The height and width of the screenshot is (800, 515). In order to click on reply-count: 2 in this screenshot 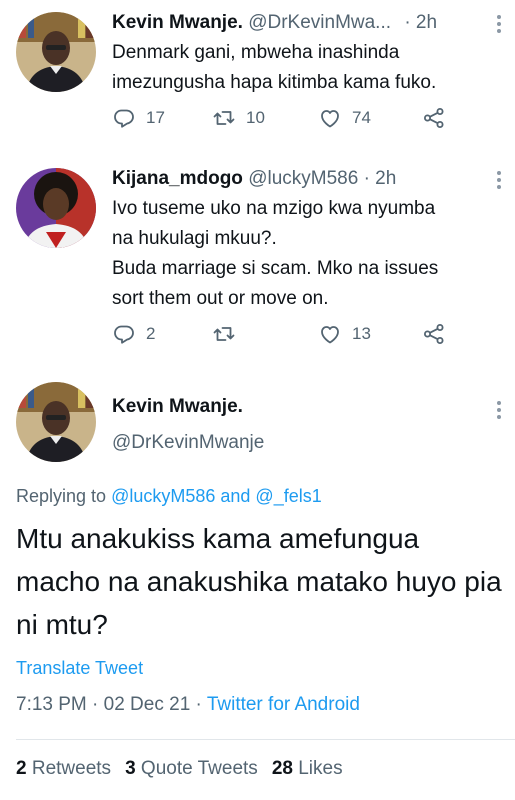, I will do `click(151, 333)`.